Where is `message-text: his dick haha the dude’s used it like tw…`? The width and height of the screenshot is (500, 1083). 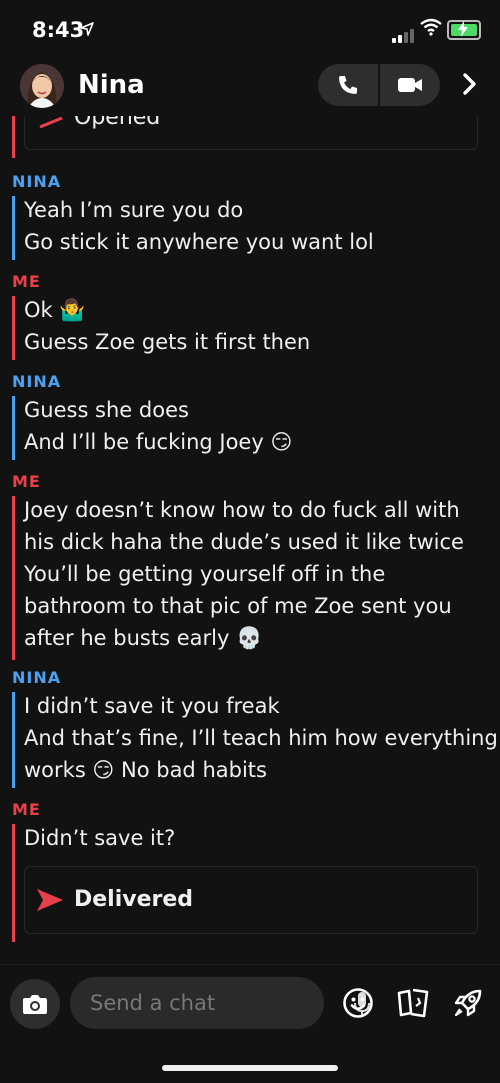
message-text: his dick haha the dude’s used it like tw… is located at coordinates (244, 542).